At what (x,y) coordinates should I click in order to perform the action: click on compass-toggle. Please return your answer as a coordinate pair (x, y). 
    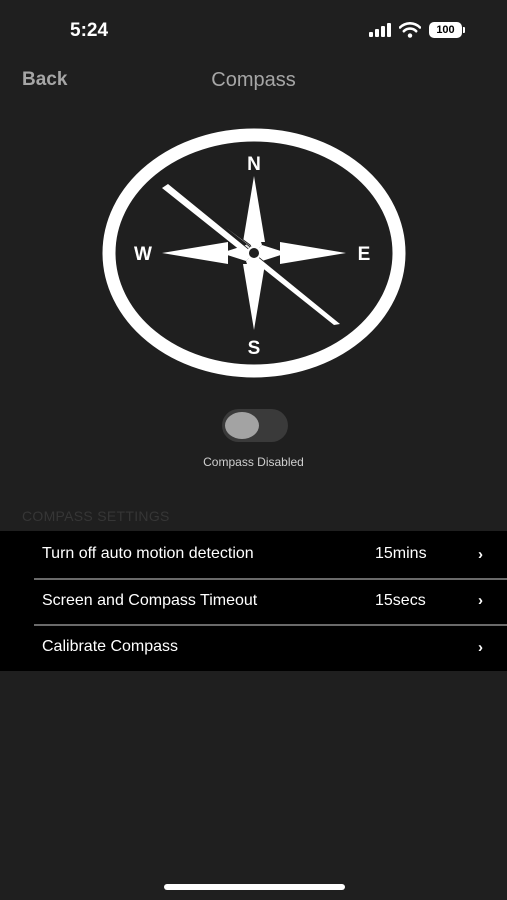
    Looking at the image, I should click on (255, 425).